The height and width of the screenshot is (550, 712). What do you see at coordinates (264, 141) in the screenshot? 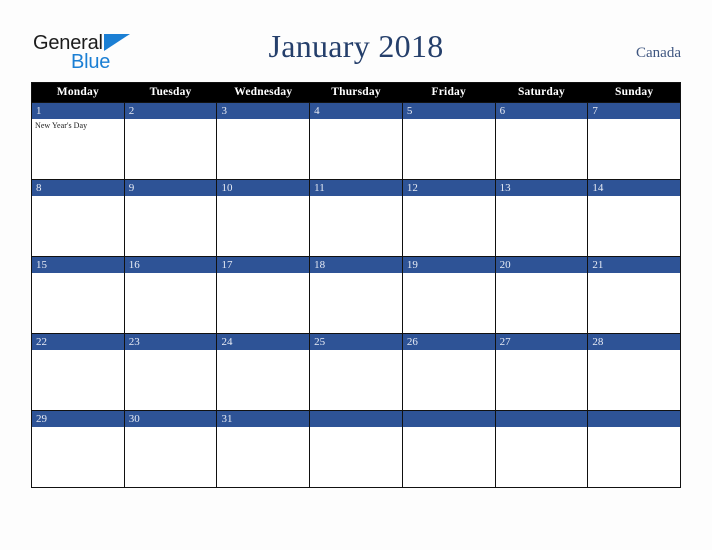
I see `day-cell: 3` at bounding box center [264, 141].